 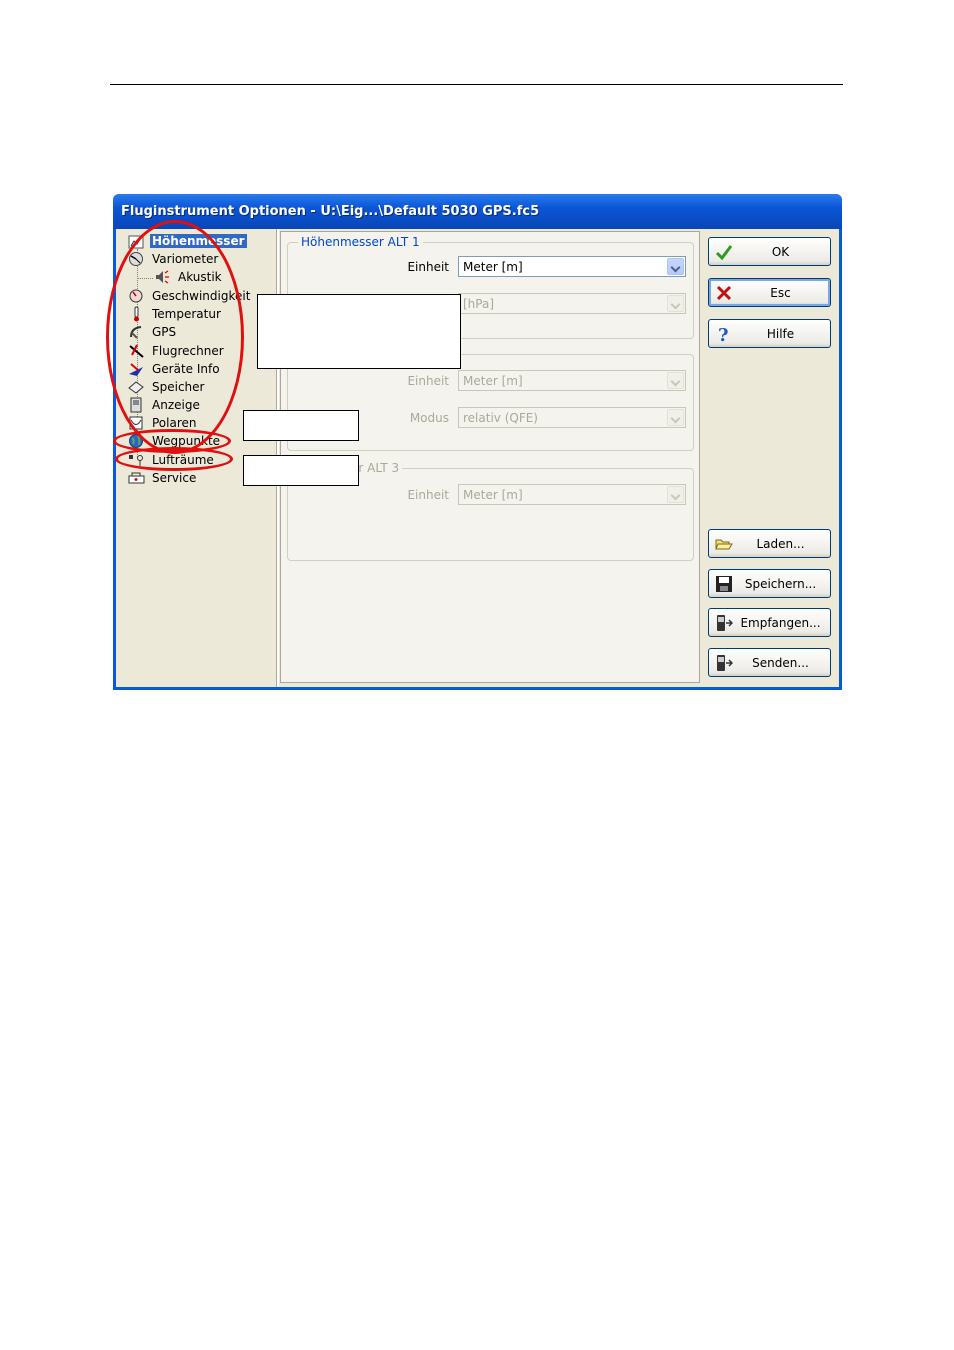 What do you see at coordinates (572, 380) in the screenshot?
I see `alt2-einheit-select: Meter [m]` at bounding box center [572, 380].